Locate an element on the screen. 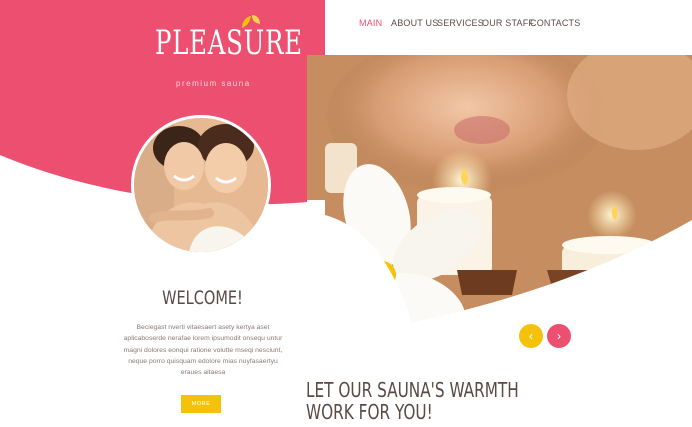  two-women-image is located at coordinates (201, 185).